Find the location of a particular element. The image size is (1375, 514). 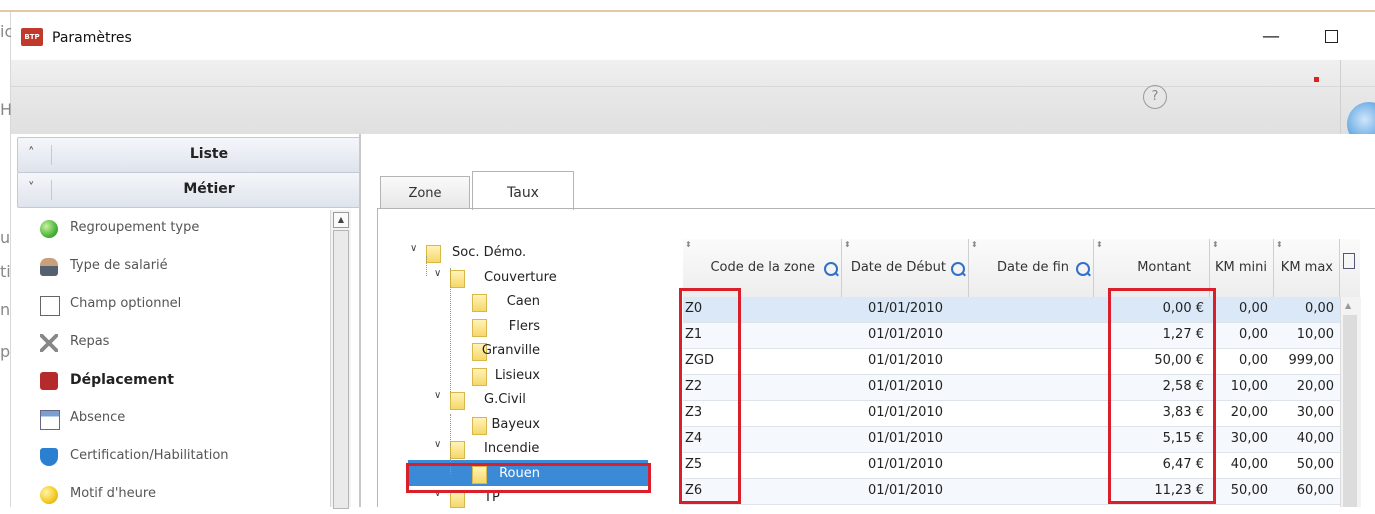

tree-node-label: Granville is located at coordinates (510, 350).